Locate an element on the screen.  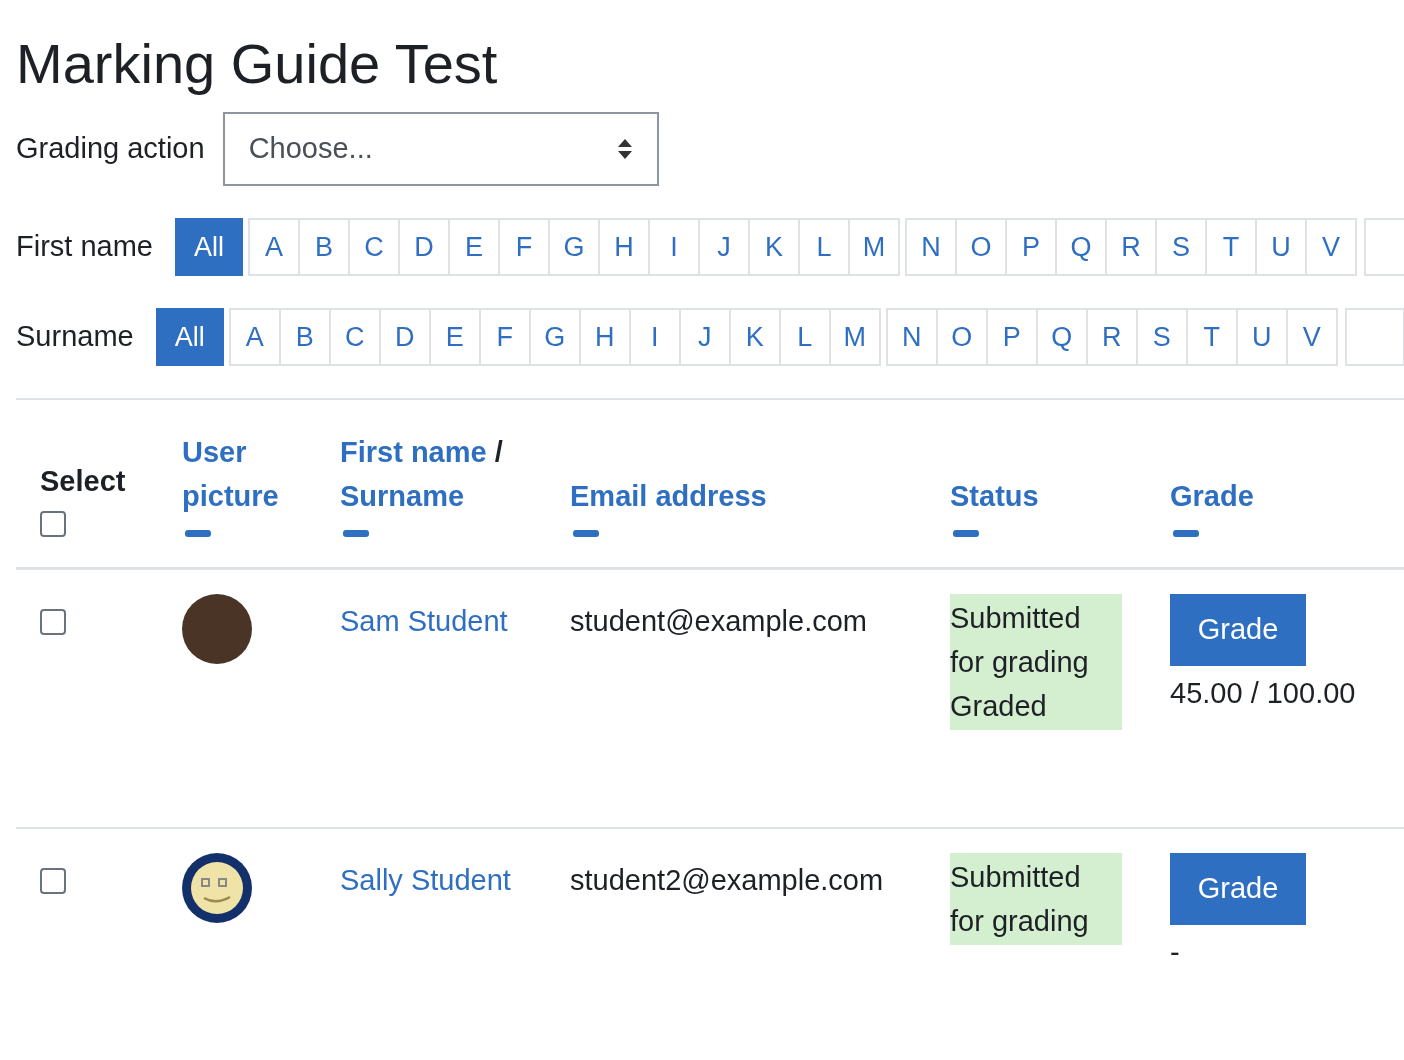
sort-caret-icon is located at coordinates (624, 149).